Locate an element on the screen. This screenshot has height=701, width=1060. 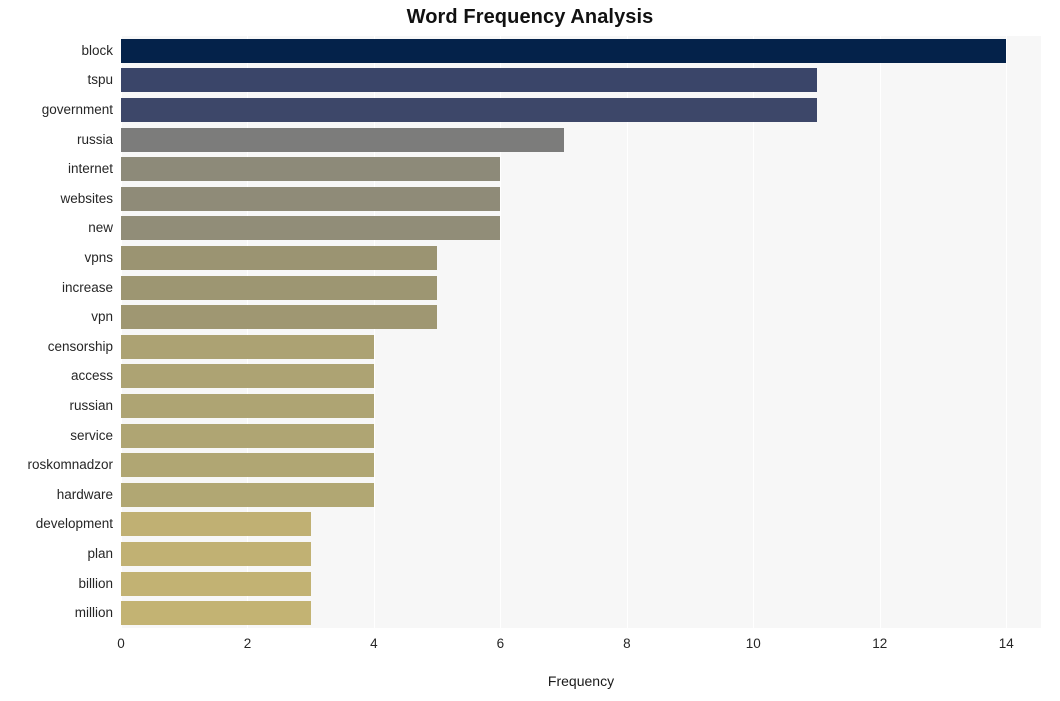
bar-increase is located at coordinates (279, 287).